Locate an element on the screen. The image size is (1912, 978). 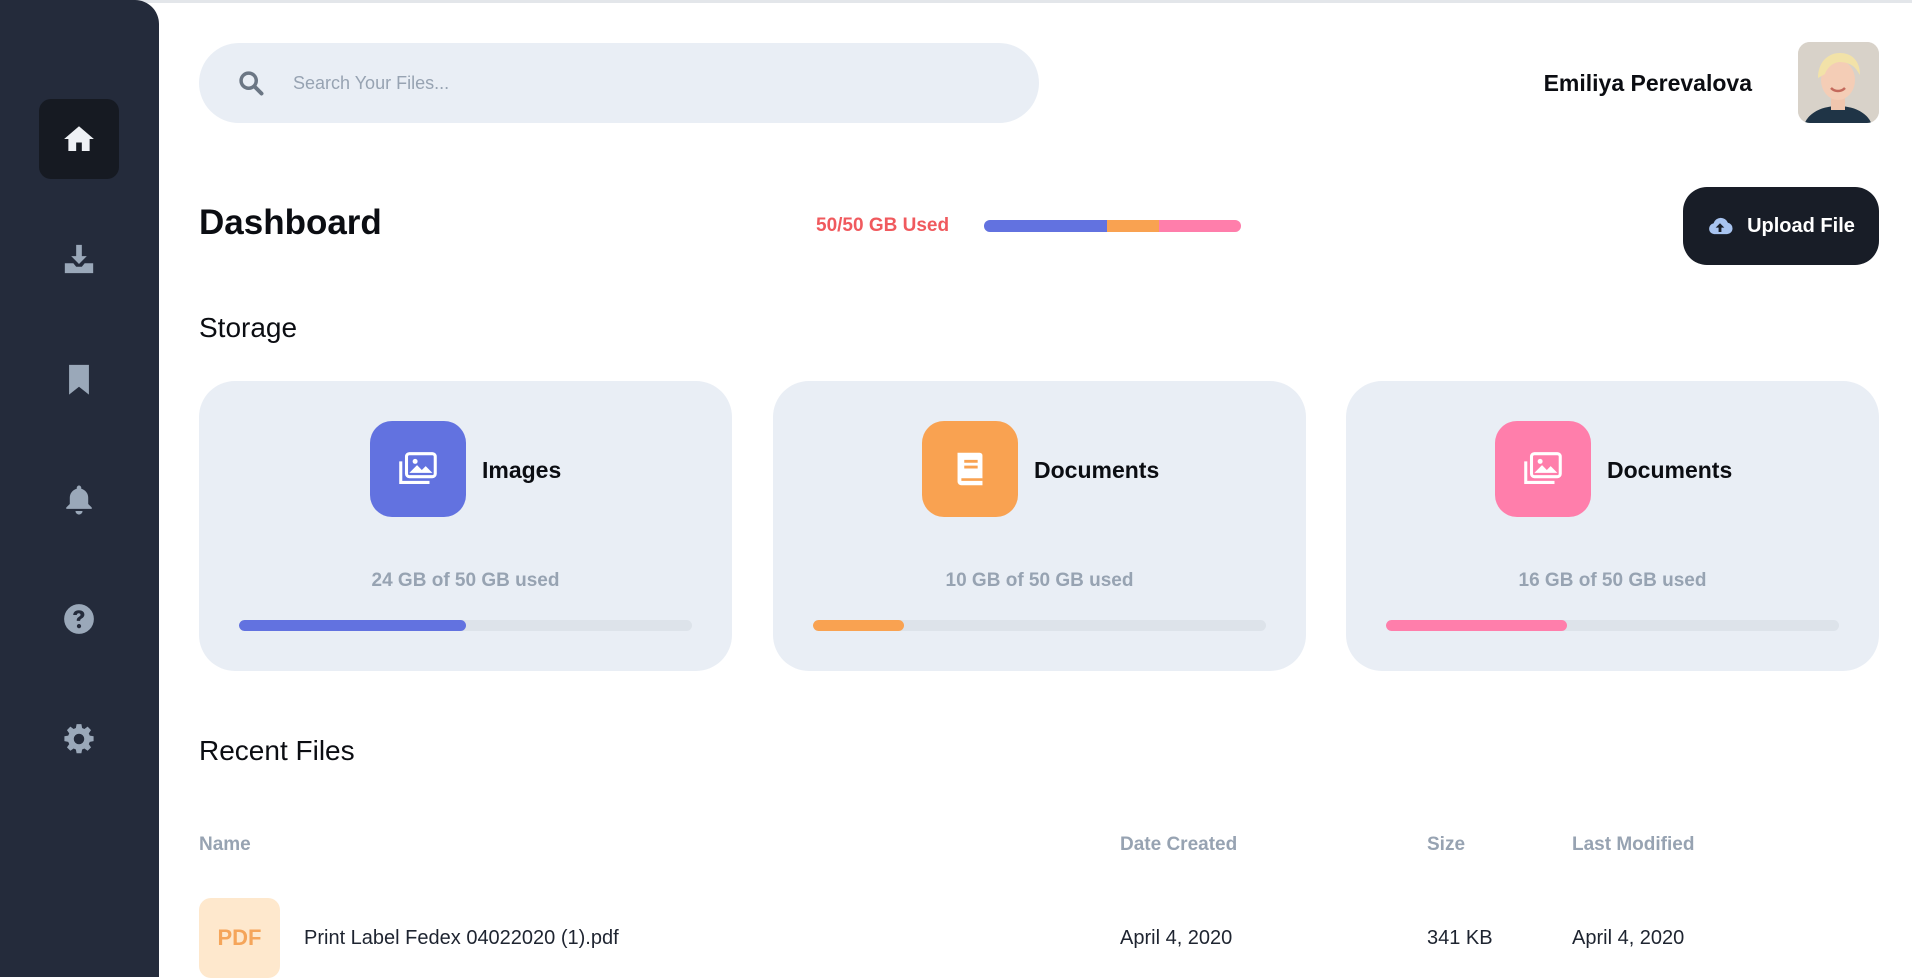
page-title: Dashboard is located at coordinates (290, 222).